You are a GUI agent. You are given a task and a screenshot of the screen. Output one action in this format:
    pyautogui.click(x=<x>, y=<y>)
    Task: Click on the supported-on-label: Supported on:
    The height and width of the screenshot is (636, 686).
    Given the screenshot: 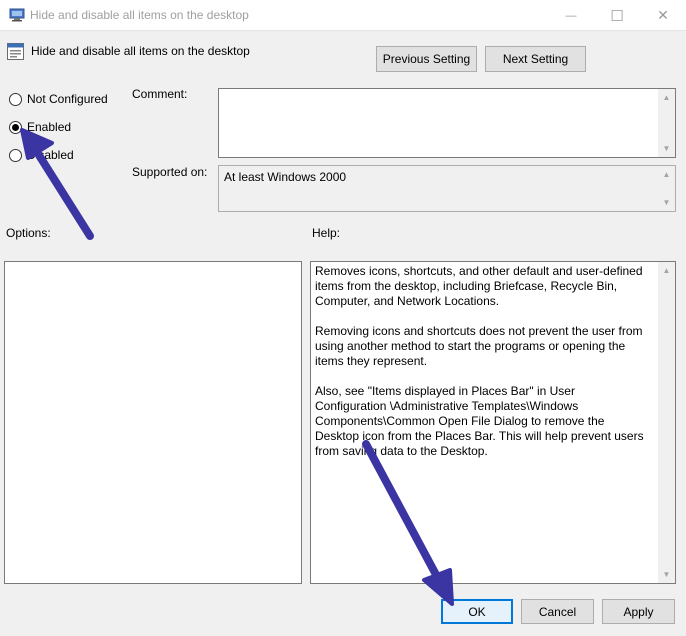 What is the action you would take?
    pyautogui.click(x=170, y=172)
    